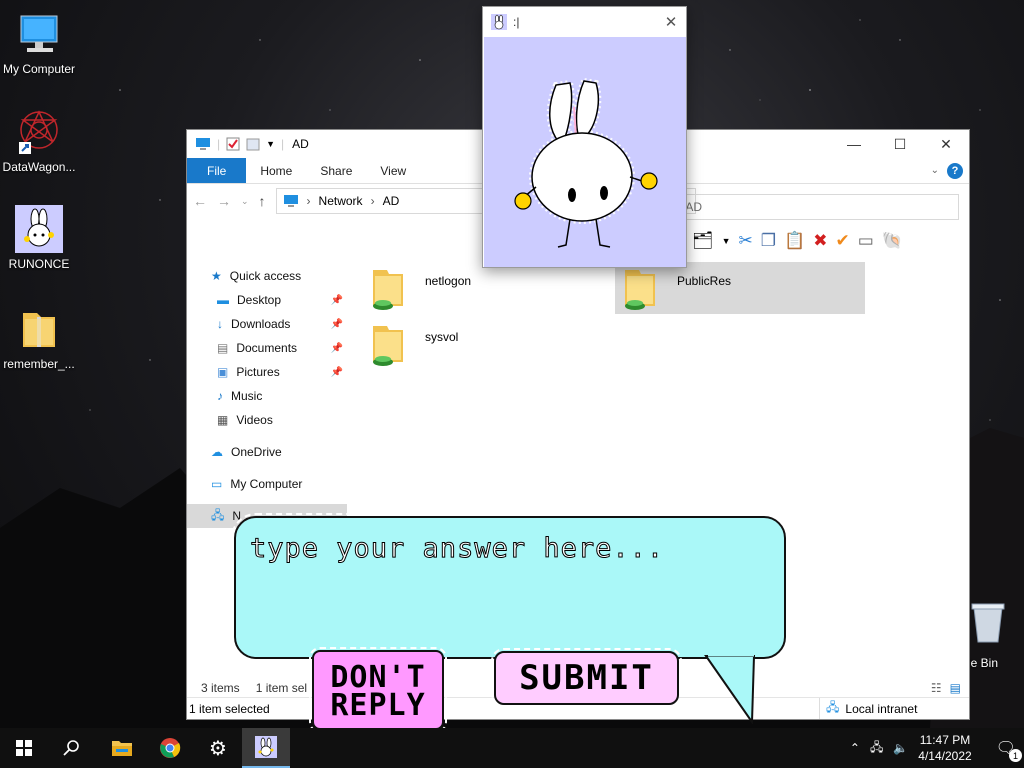  Describe the element at coordinates (936, 688) in the screenshot. I see `details-view-icon: ☷` at that location.